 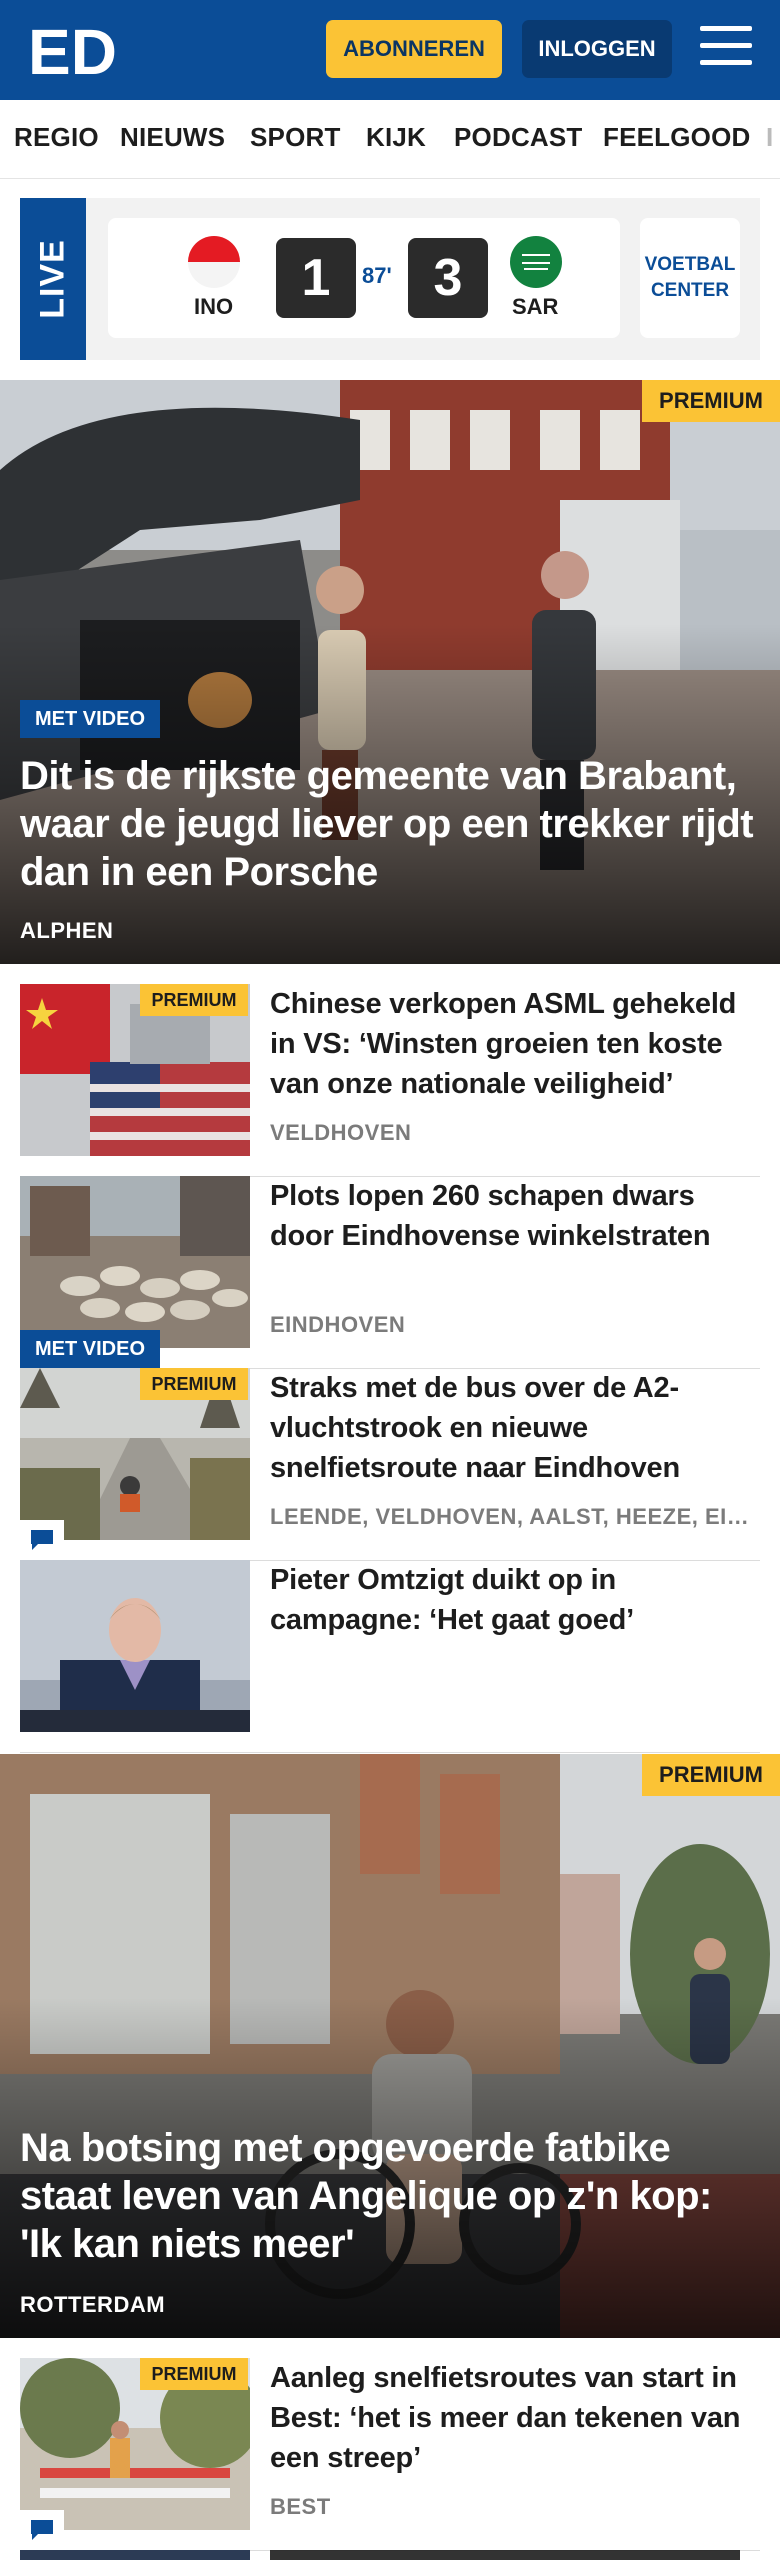 What do you see at coordinates (535, 306) in the screenshot?
I see `away-team: SAR` at bounding box center [535, 306].